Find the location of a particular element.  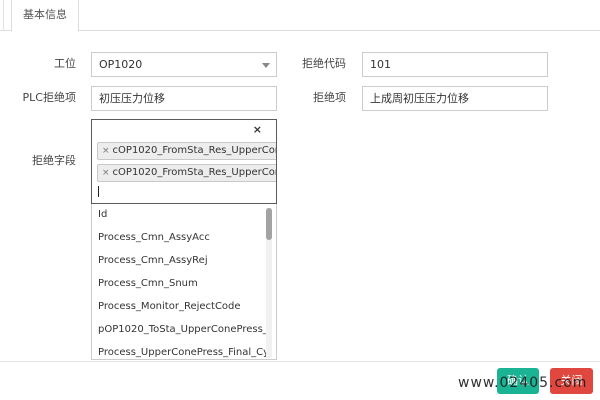

reject-item-input: 上成周初压压力位移 is located at coordinates (455, 98).